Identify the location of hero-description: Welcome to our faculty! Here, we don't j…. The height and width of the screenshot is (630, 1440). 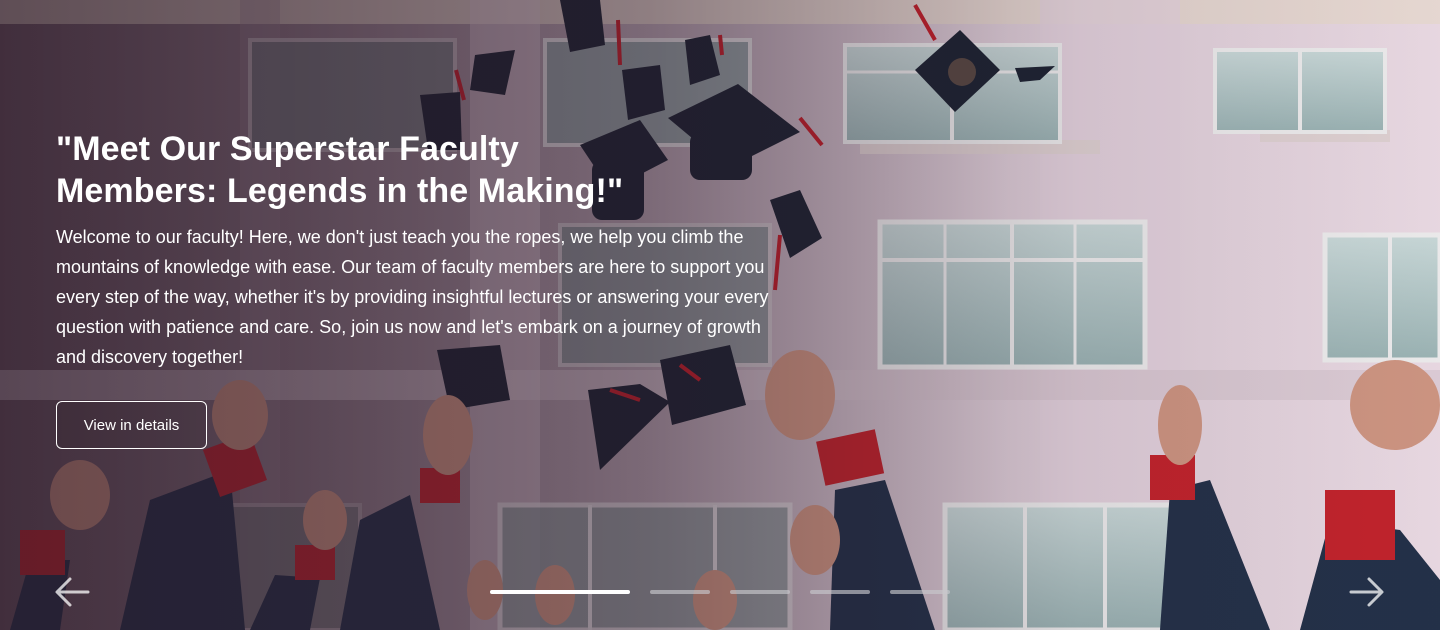
(412, 297).